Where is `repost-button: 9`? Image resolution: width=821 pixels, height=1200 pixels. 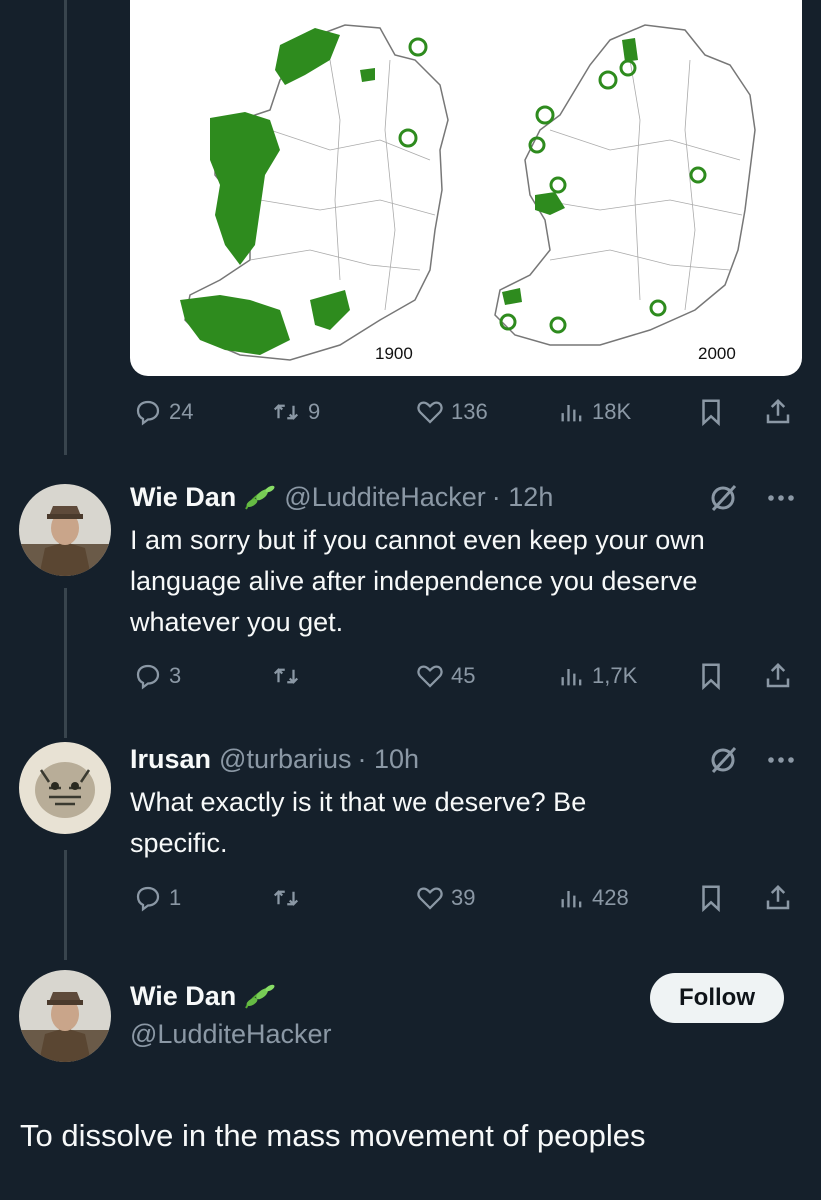 repost-button: 9 is located at coordinates (295, 412).